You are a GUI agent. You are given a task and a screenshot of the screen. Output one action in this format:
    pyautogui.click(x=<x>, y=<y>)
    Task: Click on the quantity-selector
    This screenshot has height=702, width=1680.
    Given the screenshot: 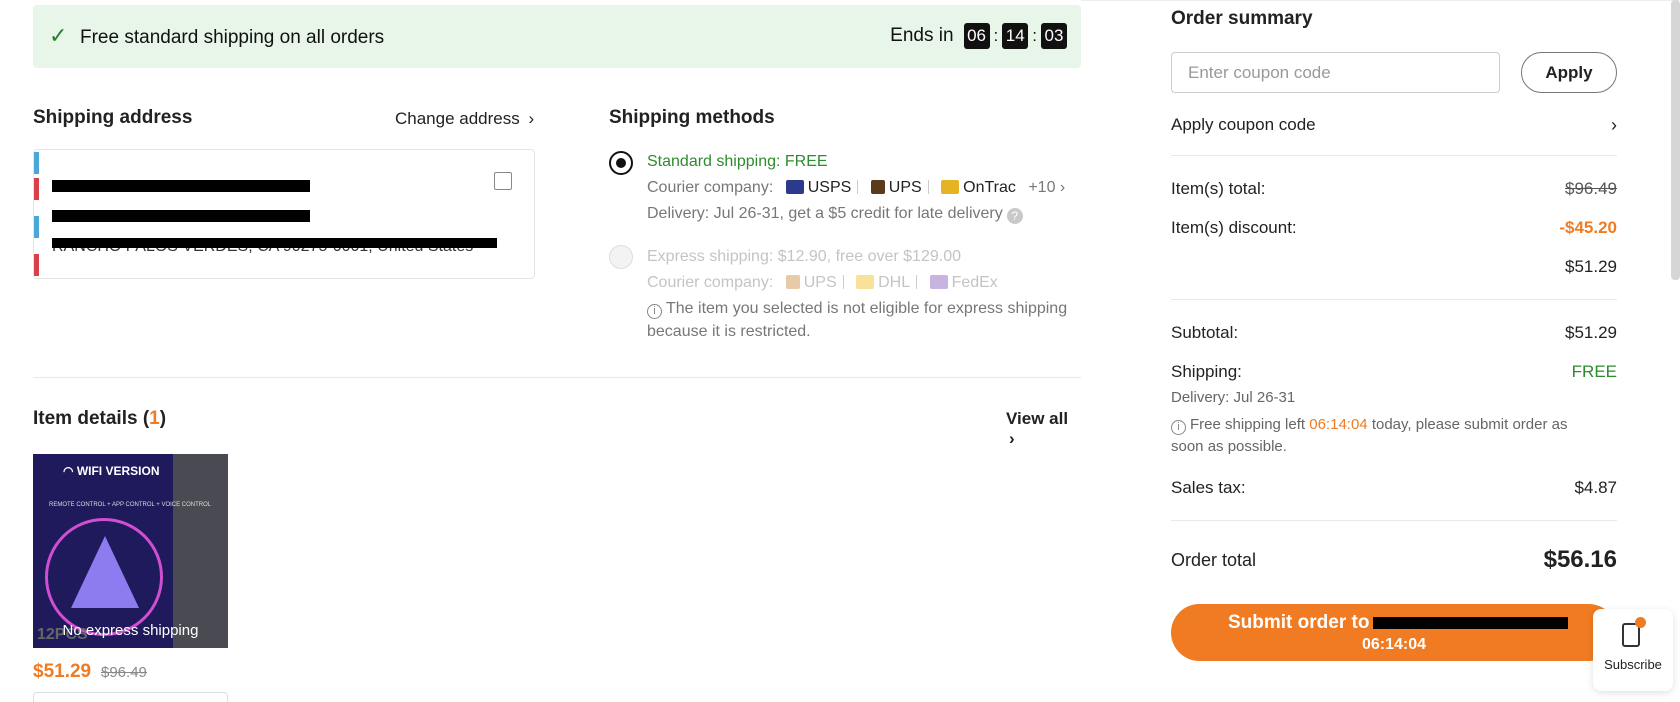 What is the action you would take?
    pyautogui.click(x=130, y=697)
    